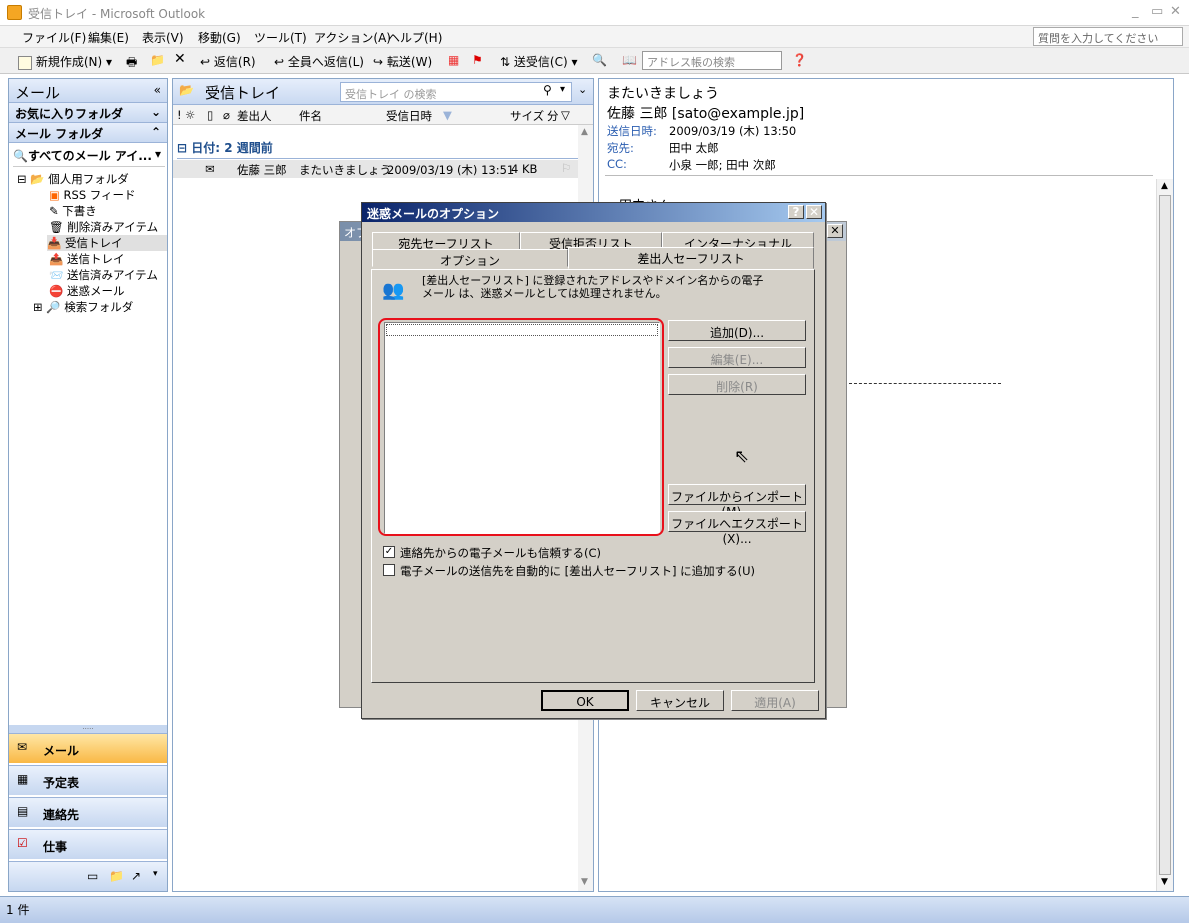 This screenshot has width=1189, height=923. I want to click on expand-search-icon: ⌄, so click(582, 89).